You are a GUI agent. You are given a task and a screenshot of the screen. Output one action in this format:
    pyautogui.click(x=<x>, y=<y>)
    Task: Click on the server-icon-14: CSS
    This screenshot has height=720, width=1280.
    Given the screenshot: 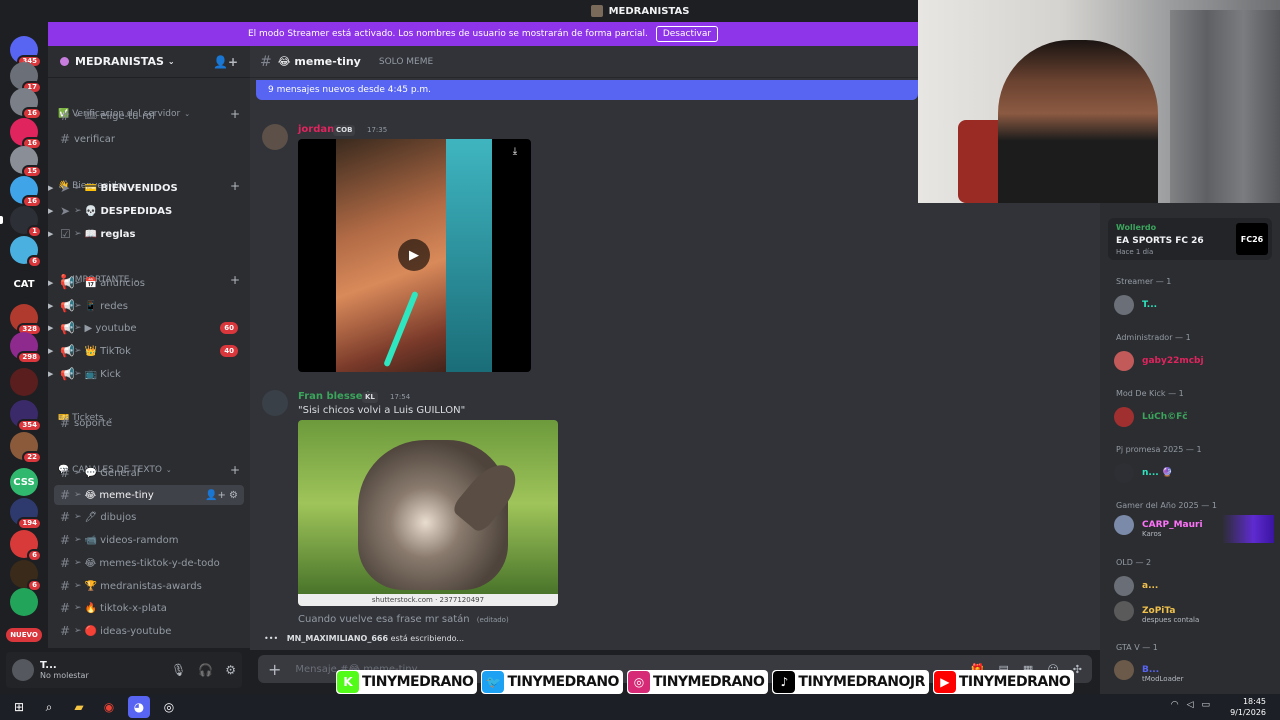 What is the action you would take?
    pyautogui.click(x=24, y=482)
    